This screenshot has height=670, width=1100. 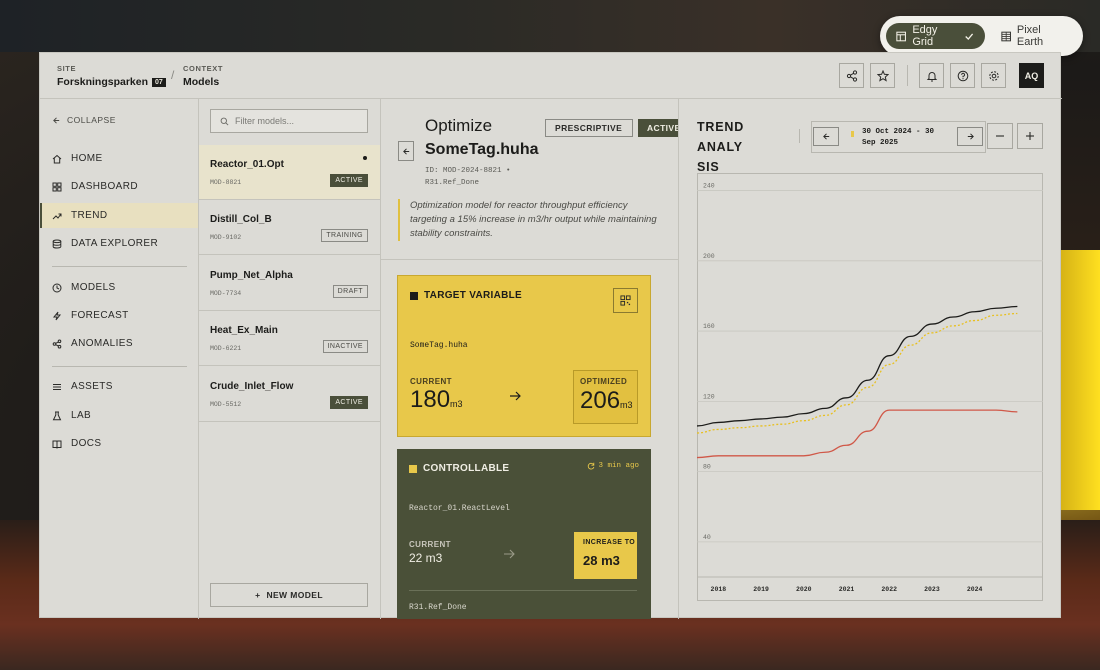 I want to click on sidebar-item-models: MODELS, so click(x=119, y=287).